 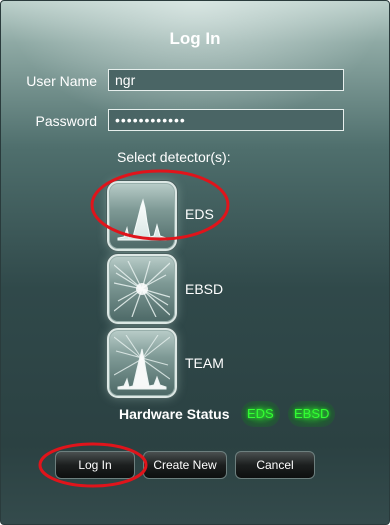 What do you see at coordinates (312, 414) in the screenshot?
I see `hardware-status-ebsd-indicator: EBSD` at bounding box center [312, 414].